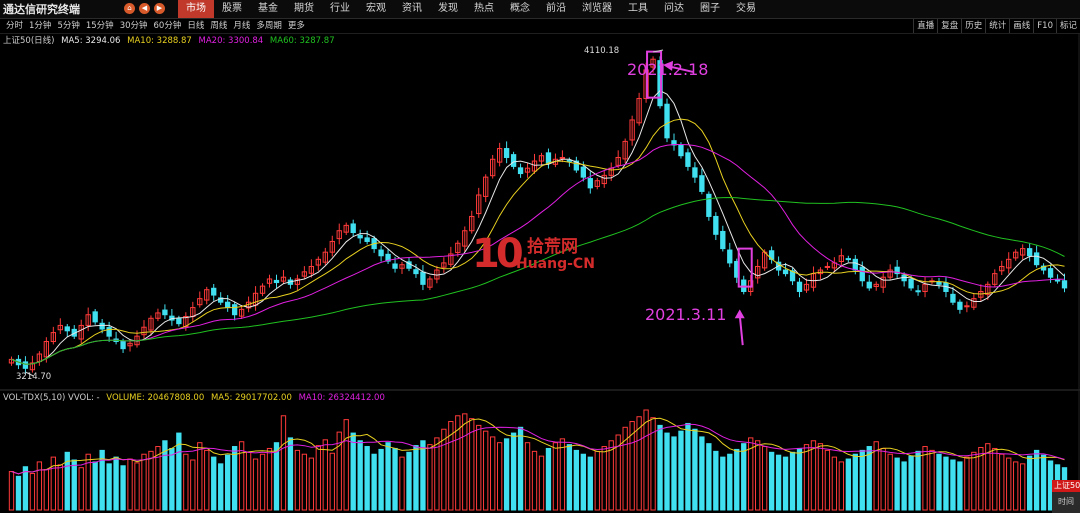 This screenshot has width=1080, height=513. What do you see at coordinates (34, 377) in the screenshot?
I see `low-price-label: 3214.70` at bounding box center [34, 377].